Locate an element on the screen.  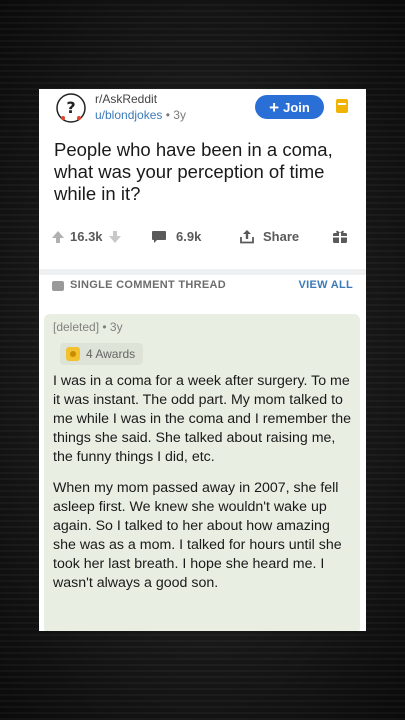
thread-label: SINGLE COMMENT THREAD is located at coordinates (148, 285).